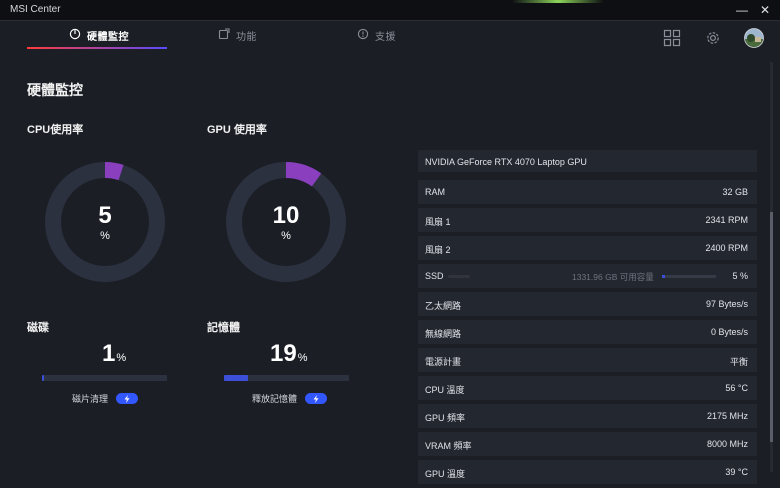 This screenshot has height=488, width=780. I want to click on gpu-usage-gauge: 10 %, so click(286, 222).